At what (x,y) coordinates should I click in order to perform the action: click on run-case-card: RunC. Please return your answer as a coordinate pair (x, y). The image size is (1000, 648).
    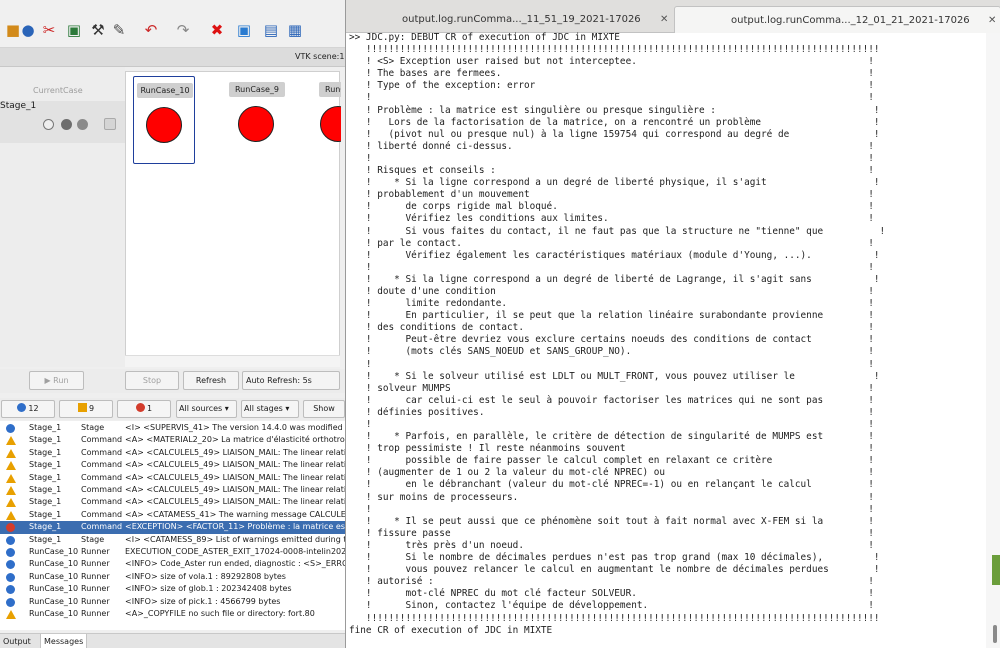
    Looking at the image, I should click on (328, 120).